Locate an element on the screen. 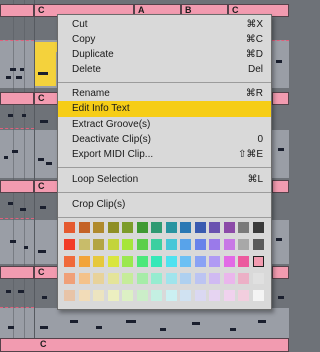  menu-item-loop-selection: Loop Selection ⌘L is located at coordinates (164, 180).